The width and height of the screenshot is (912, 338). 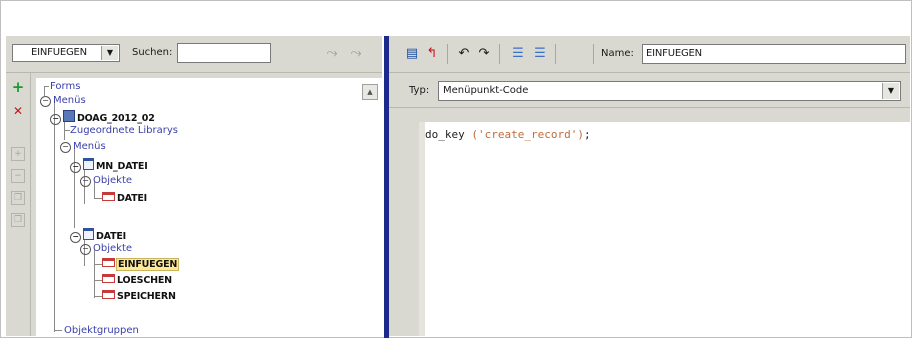 I want to click on tree-node-menus: − Menüs, so click(x=83, y=147).